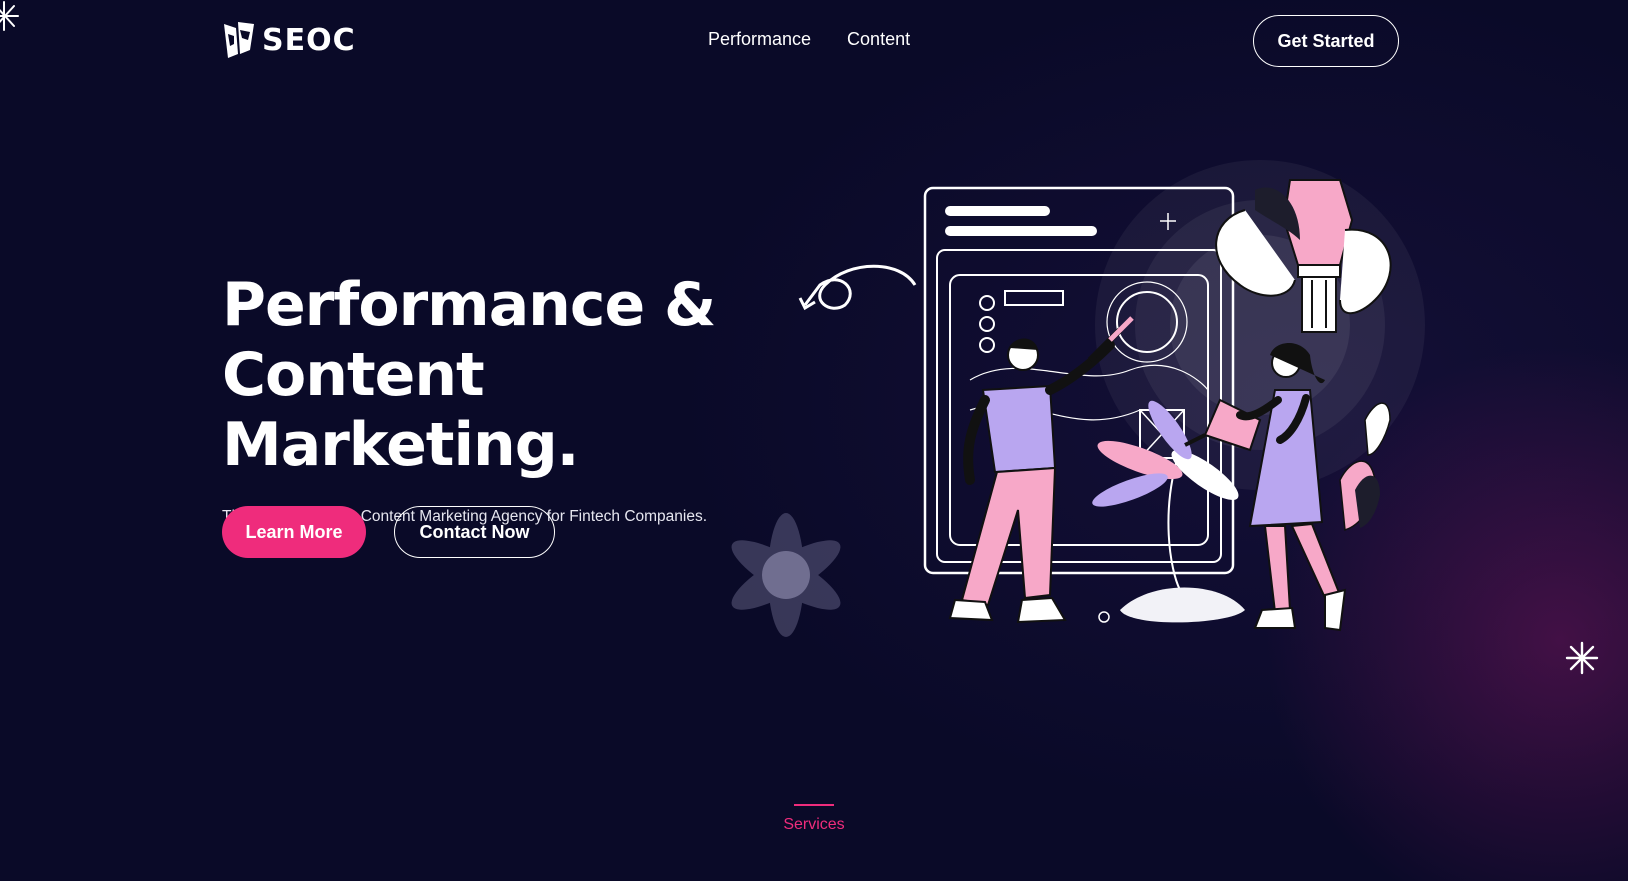 The image size is (1628, 881). What do you see at coordinates (814, 824) in the screenshot?
I see `services-label: Services` at bounding box center [814, 824].